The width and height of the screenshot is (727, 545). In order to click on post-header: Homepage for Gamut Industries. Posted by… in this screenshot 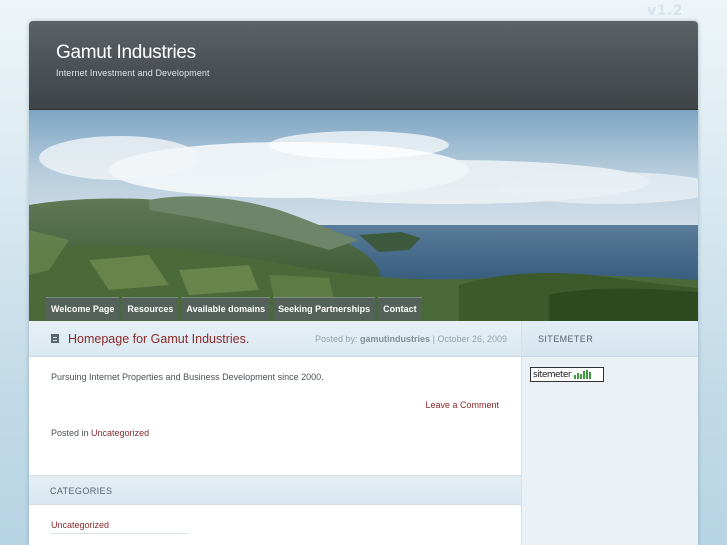, I will do `click(275, 339)`.